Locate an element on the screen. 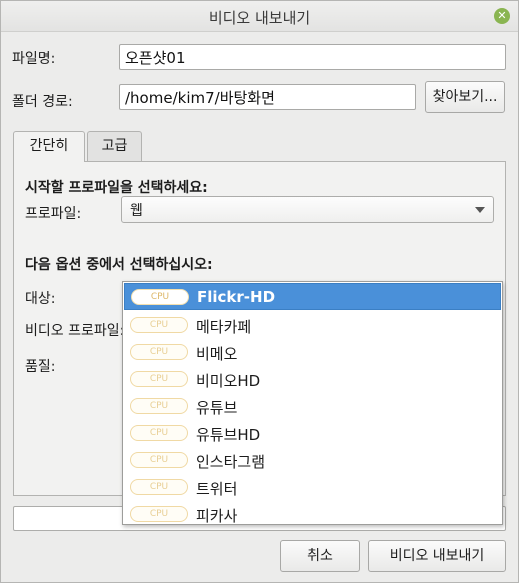 The height and width of the screenshot is (583, 519). profile-combo-value: 웹 is located at coordinates (136, 211).